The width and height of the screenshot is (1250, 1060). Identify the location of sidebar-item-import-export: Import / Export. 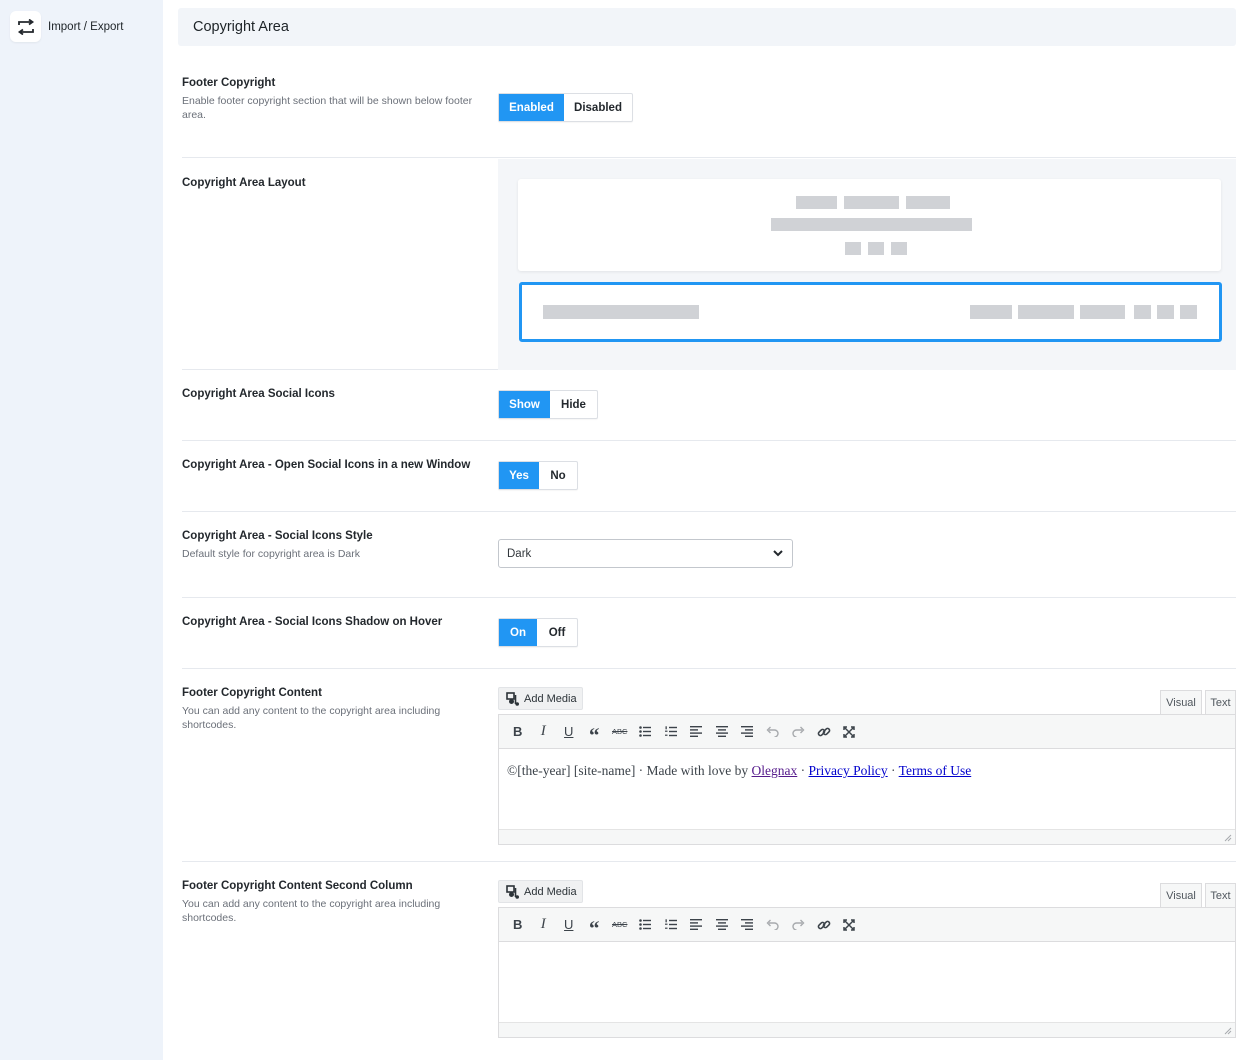
(66, 26).